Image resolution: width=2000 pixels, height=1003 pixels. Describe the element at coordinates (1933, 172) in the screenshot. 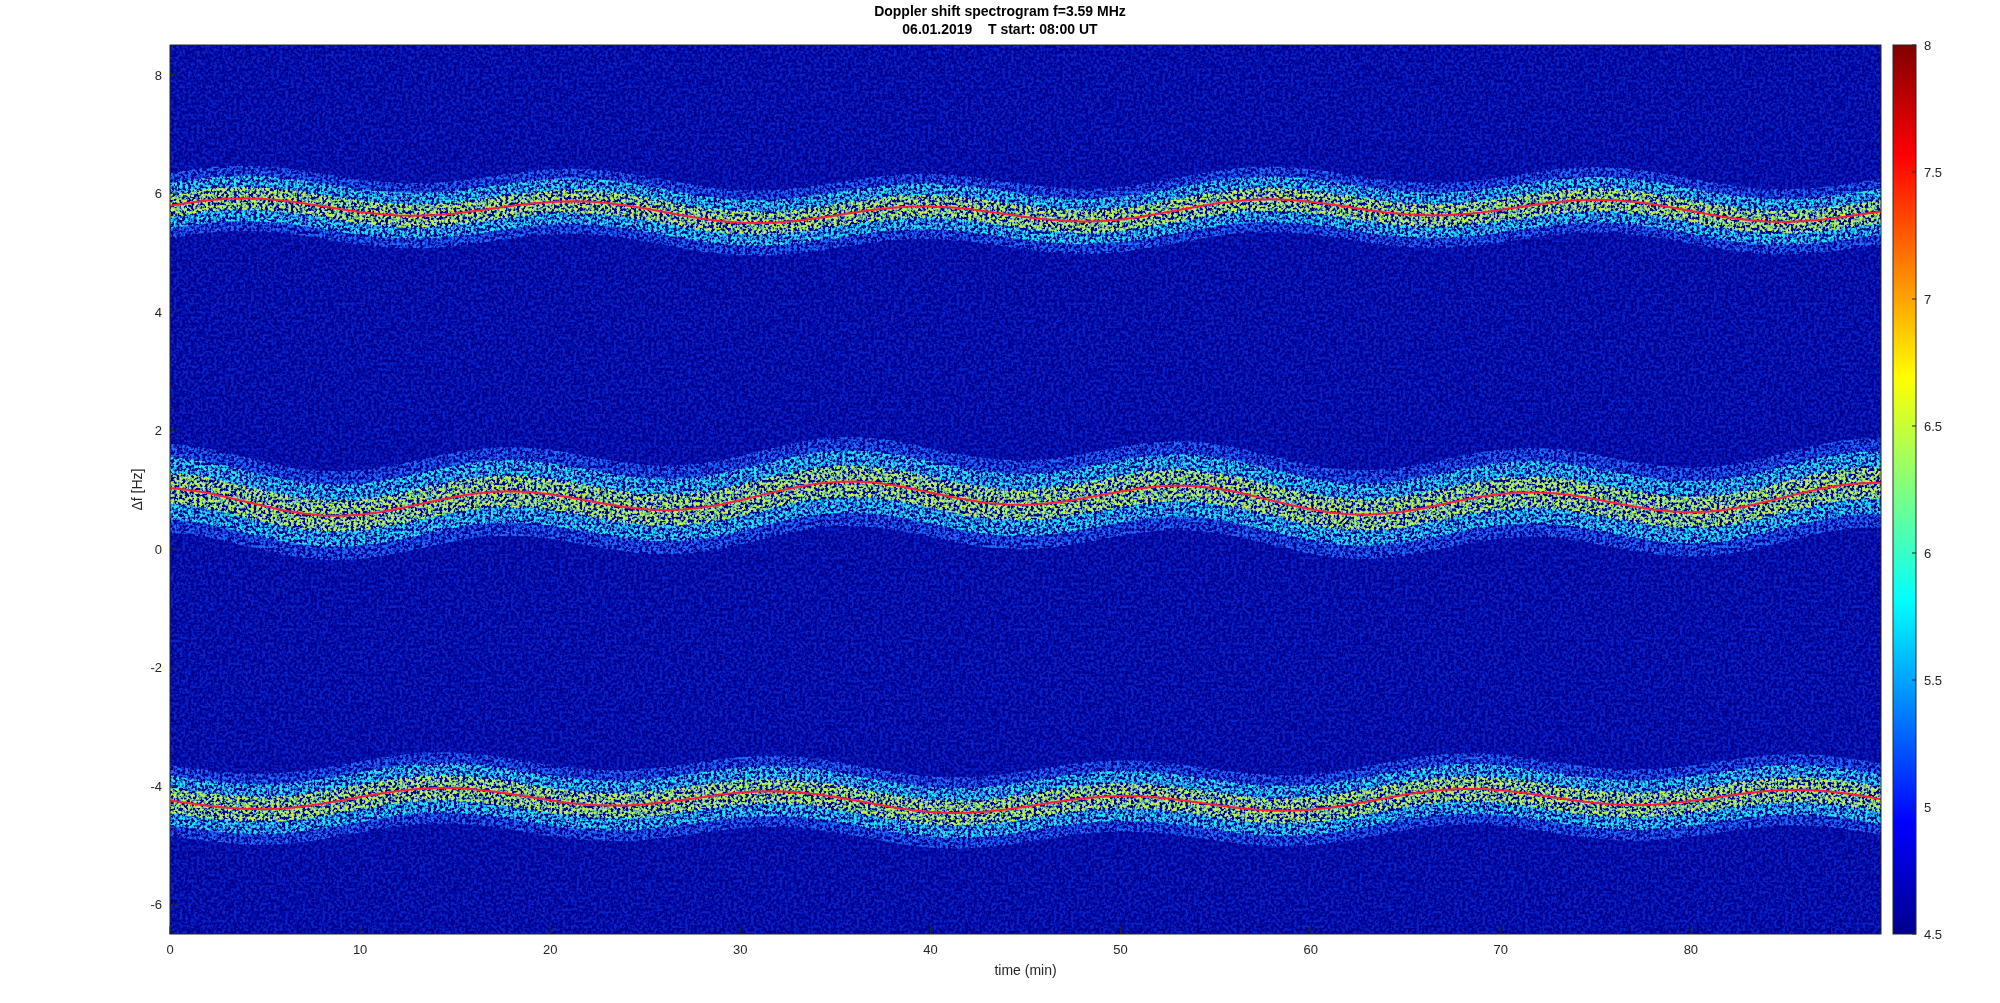

I see `colorbar-tick-label: 7.5` at that location.